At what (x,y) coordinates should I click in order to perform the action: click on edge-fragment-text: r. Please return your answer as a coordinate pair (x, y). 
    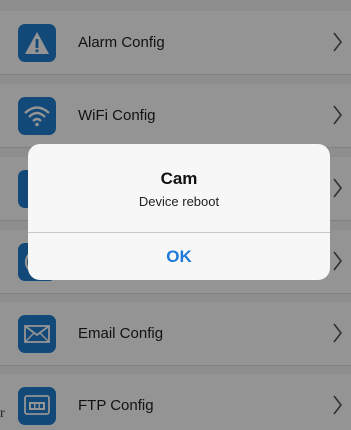
    Looking at the image, I should click on (2, 413).